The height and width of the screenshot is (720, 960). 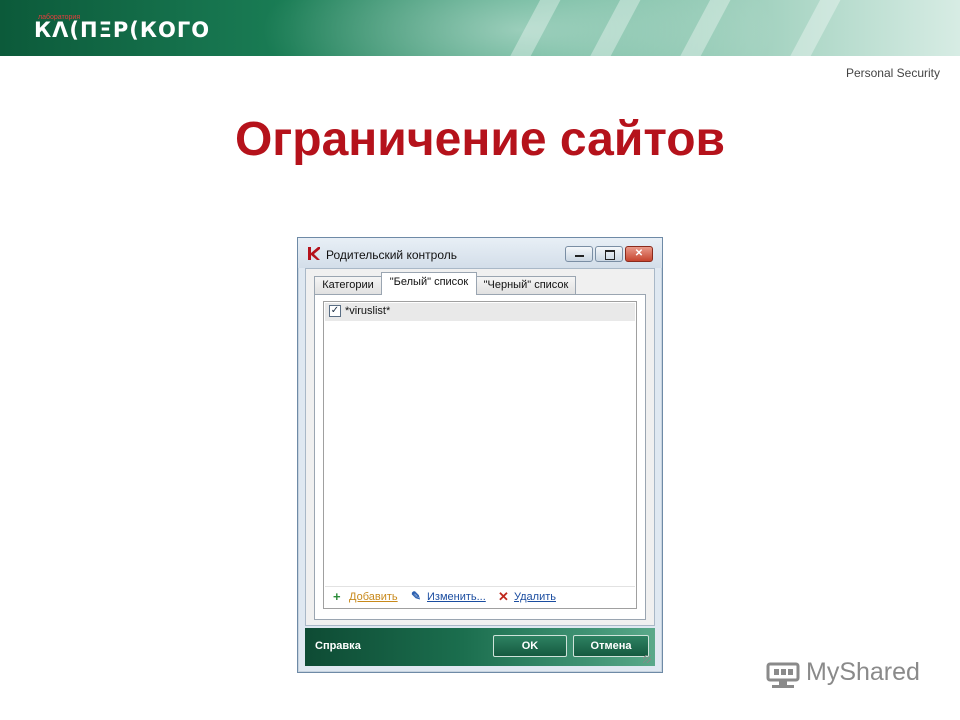 What do you see at coordinates (480, 28) in the screenshot?
I see `header-banner: лаборатория КΛ(ПΞР(КОГО` at bounding box center [480, 28].